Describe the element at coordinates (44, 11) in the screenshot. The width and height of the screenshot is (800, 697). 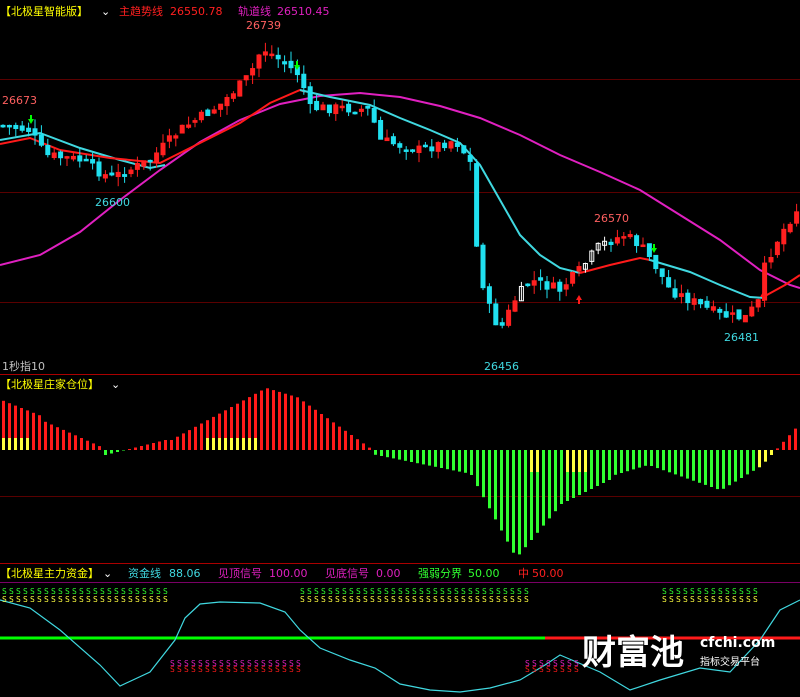
I see `indicator-title-smart: 【北极星智能版】` at that location.